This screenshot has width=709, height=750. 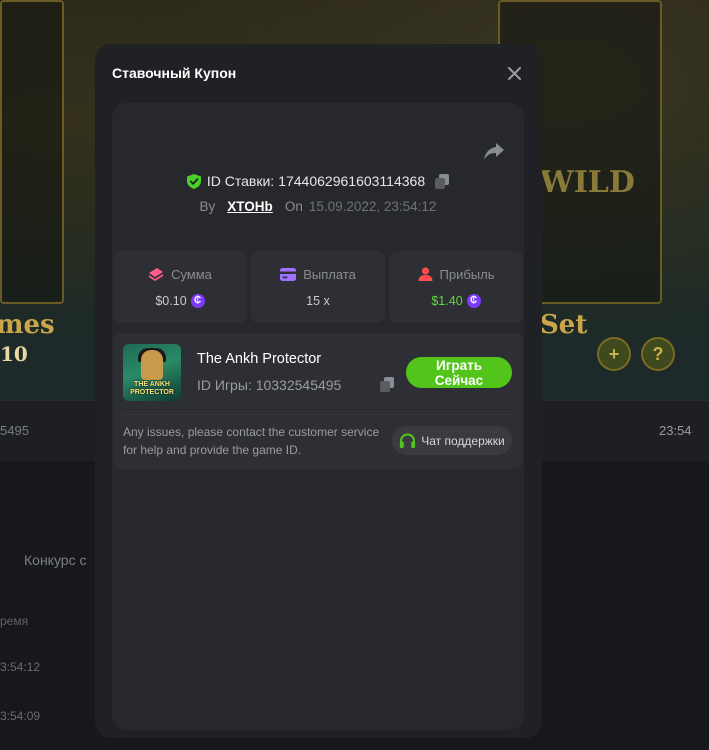 I want to click on verified-shield-icon, so click(x=193, y=181).